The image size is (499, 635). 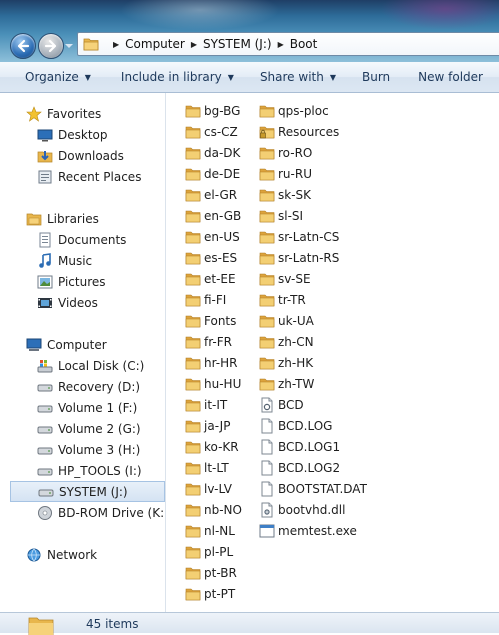 I want to click on file-name: sr-Latn-CS, so click(x=309, y=236).